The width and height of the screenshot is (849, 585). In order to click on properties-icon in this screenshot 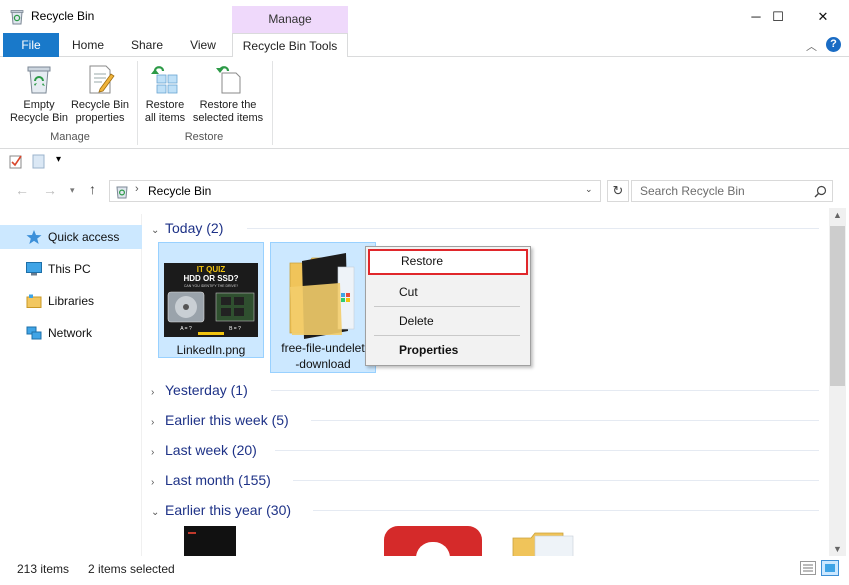, I will do `click(100, 79)`.